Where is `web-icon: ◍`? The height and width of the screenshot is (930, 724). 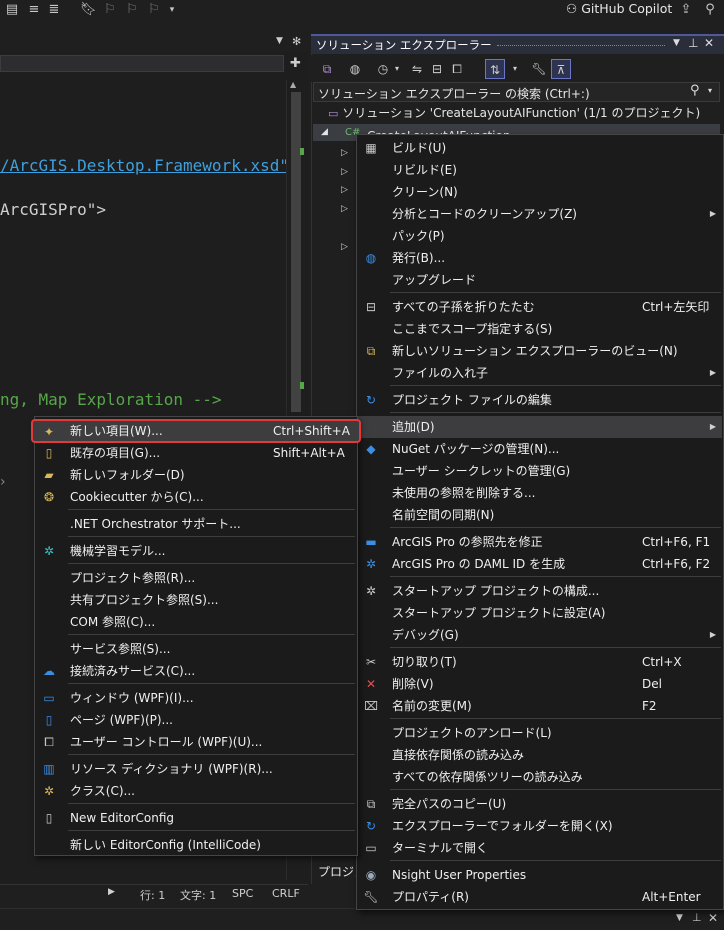 web-icon: ◍ is located at coordinates (355, 69).